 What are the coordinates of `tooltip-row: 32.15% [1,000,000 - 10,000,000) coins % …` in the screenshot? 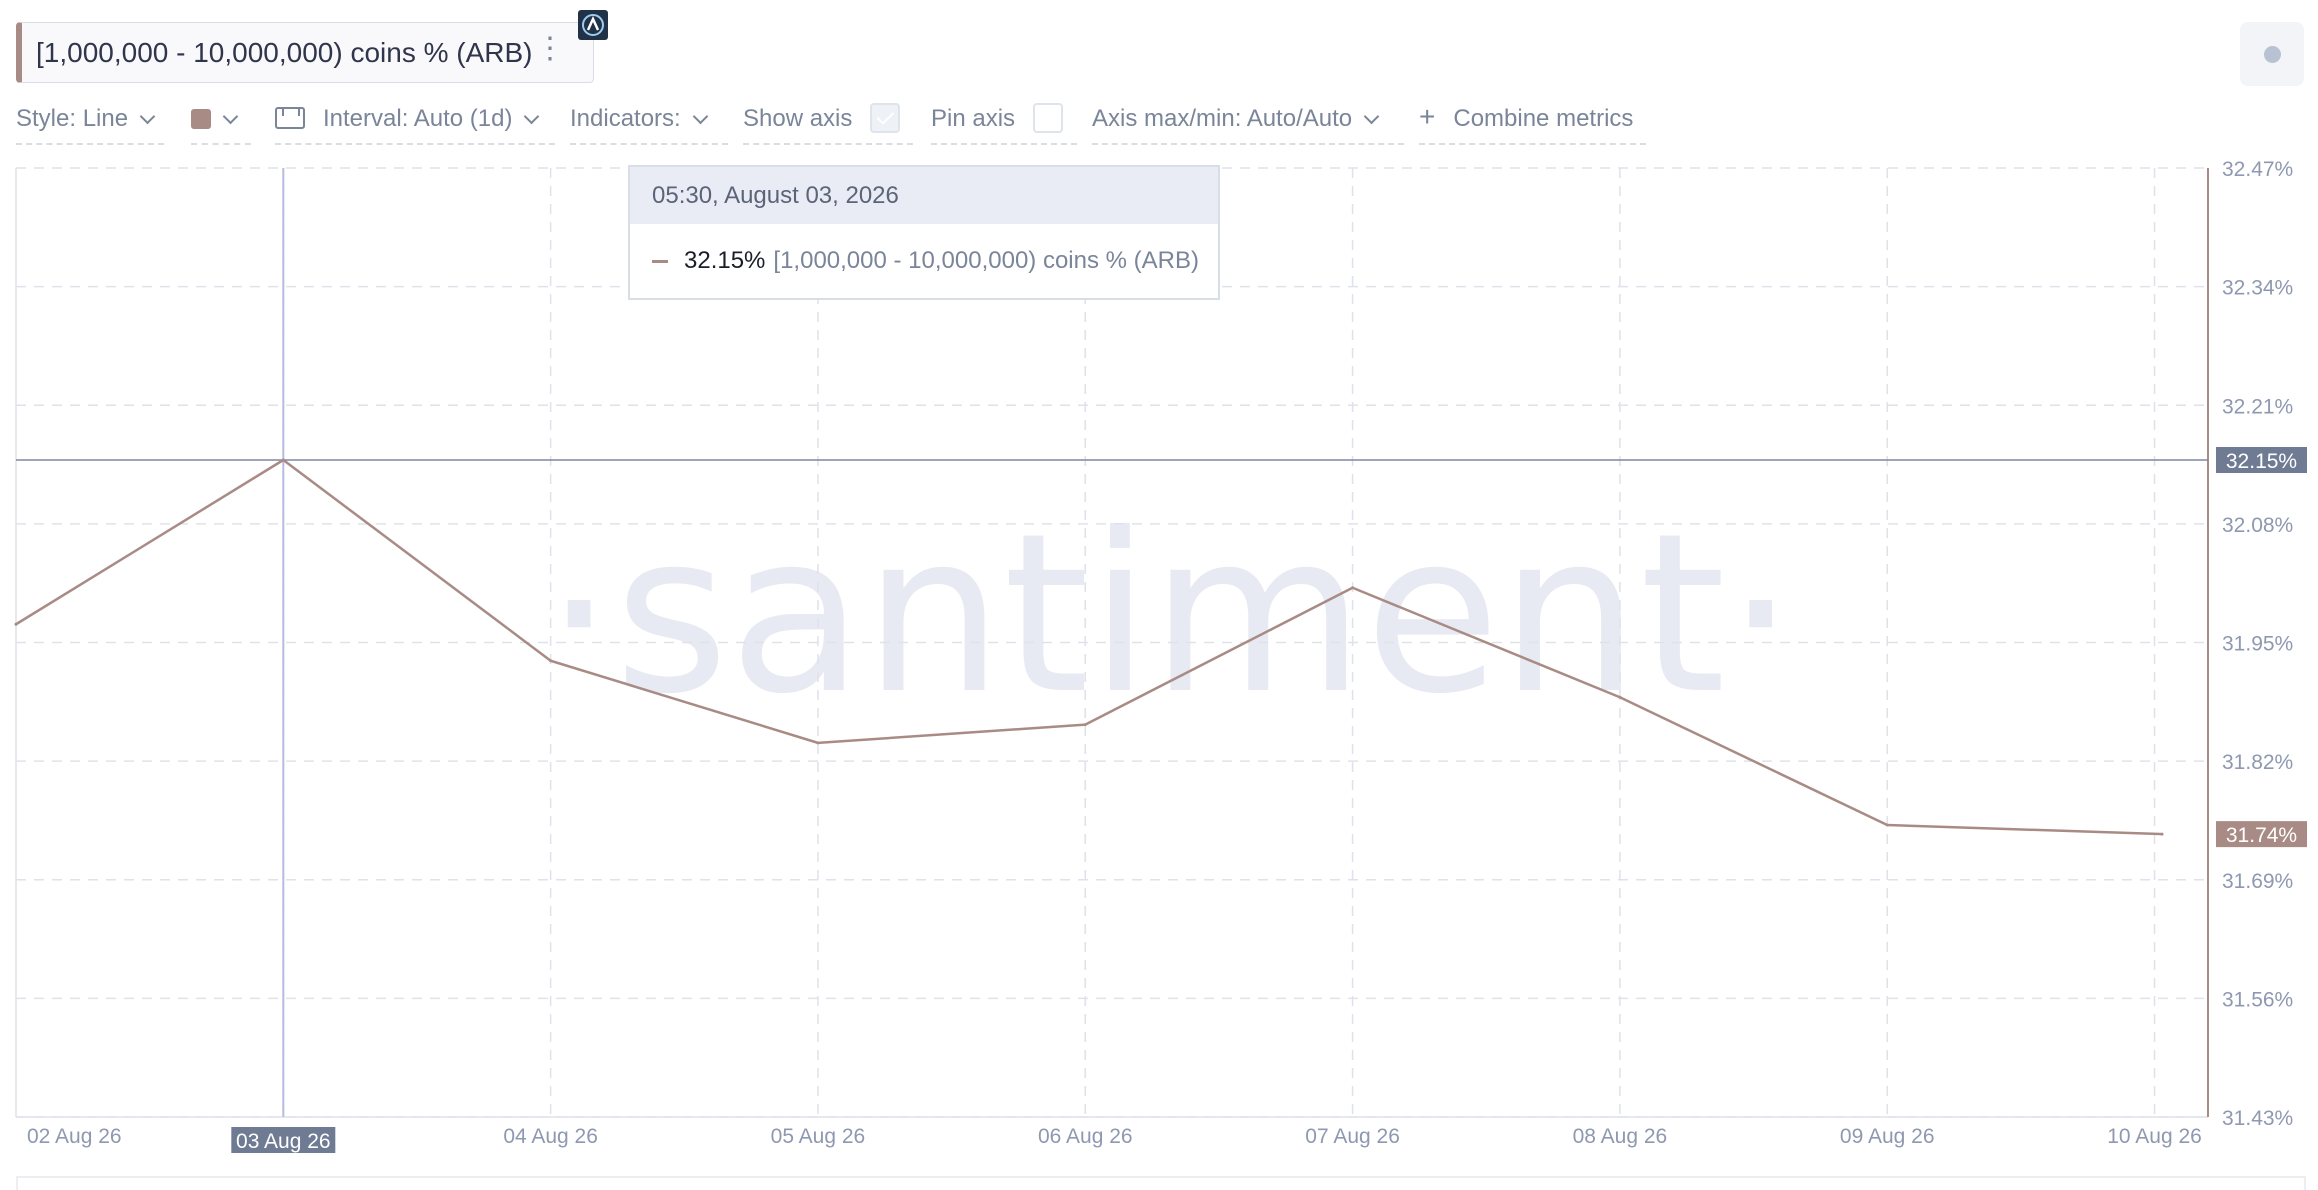 It's located at (924, 261).